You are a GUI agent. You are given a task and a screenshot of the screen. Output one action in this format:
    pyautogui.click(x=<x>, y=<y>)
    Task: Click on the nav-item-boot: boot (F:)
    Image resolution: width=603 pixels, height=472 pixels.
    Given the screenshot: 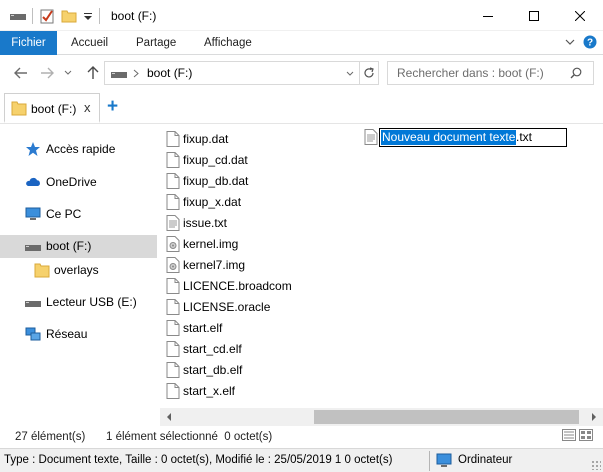 What is the action you would take?
    pyautogui.click(x=78, y=246)
    